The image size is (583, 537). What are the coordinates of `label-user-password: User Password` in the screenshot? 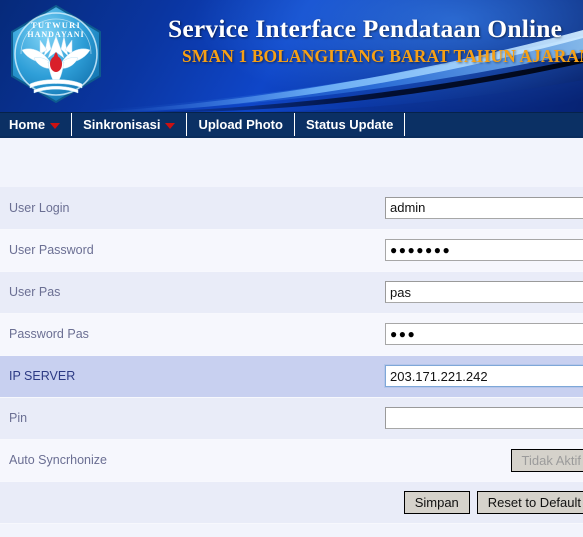 It's located at (184, 250).